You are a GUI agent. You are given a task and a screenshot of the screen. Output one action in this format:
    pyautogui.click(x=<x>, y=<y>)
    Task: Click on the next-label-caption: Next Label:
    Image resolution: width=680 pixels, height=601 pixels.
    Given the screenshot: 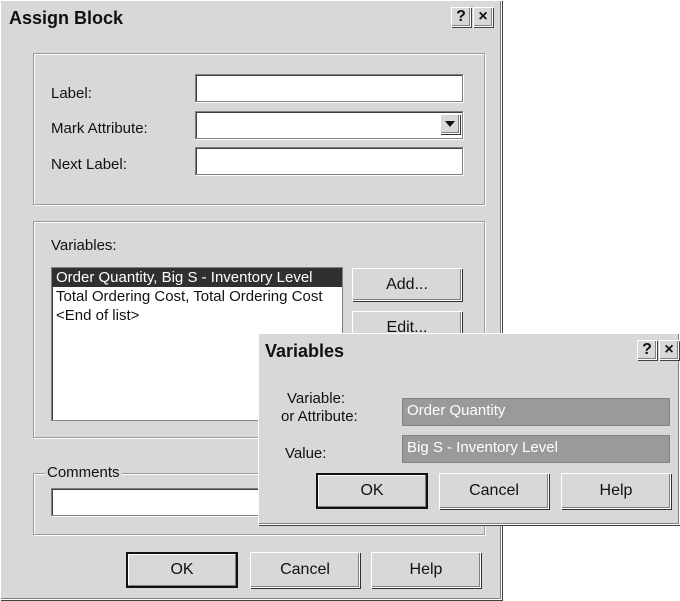 What is the action you would take?
    pyautogui.click(x=89, y=164)
    